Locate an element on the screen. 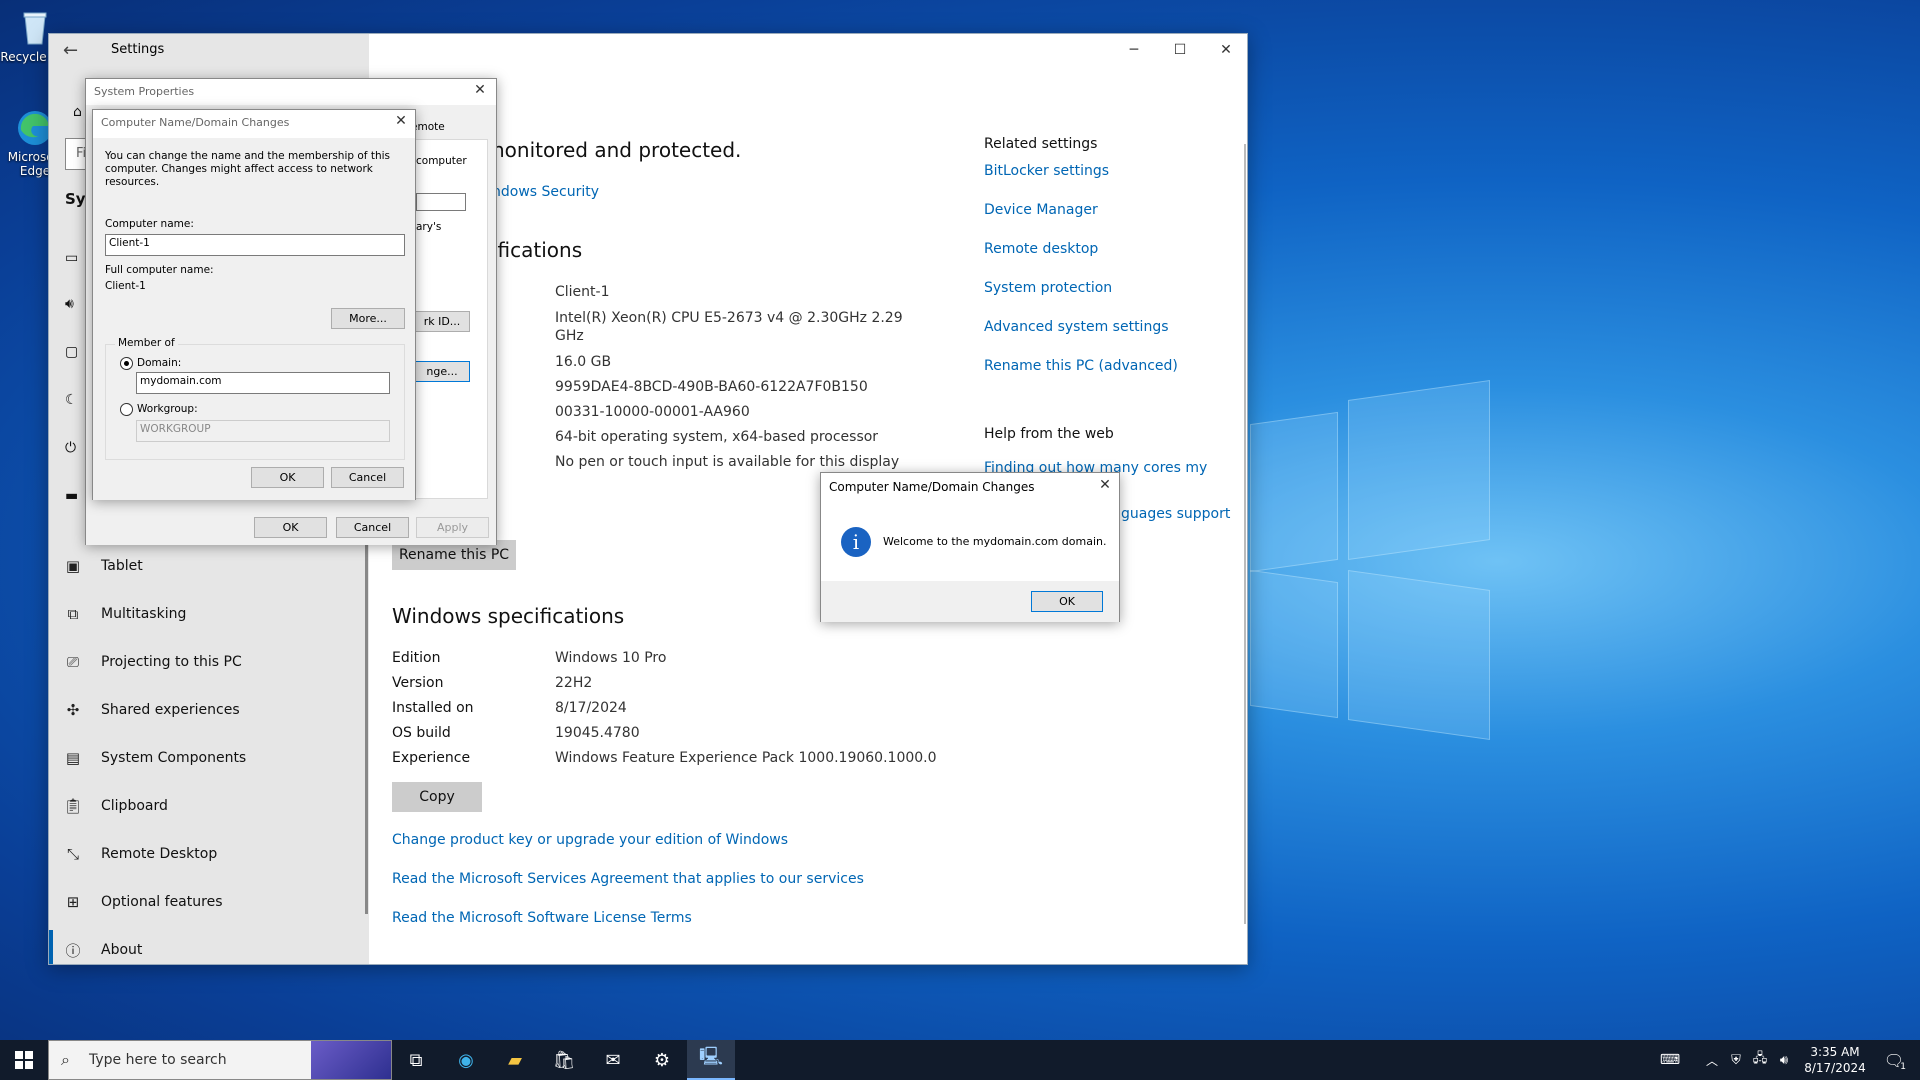  domain-changes-title: Computer Name/Domain Changes is located at coordinates (195, 122).